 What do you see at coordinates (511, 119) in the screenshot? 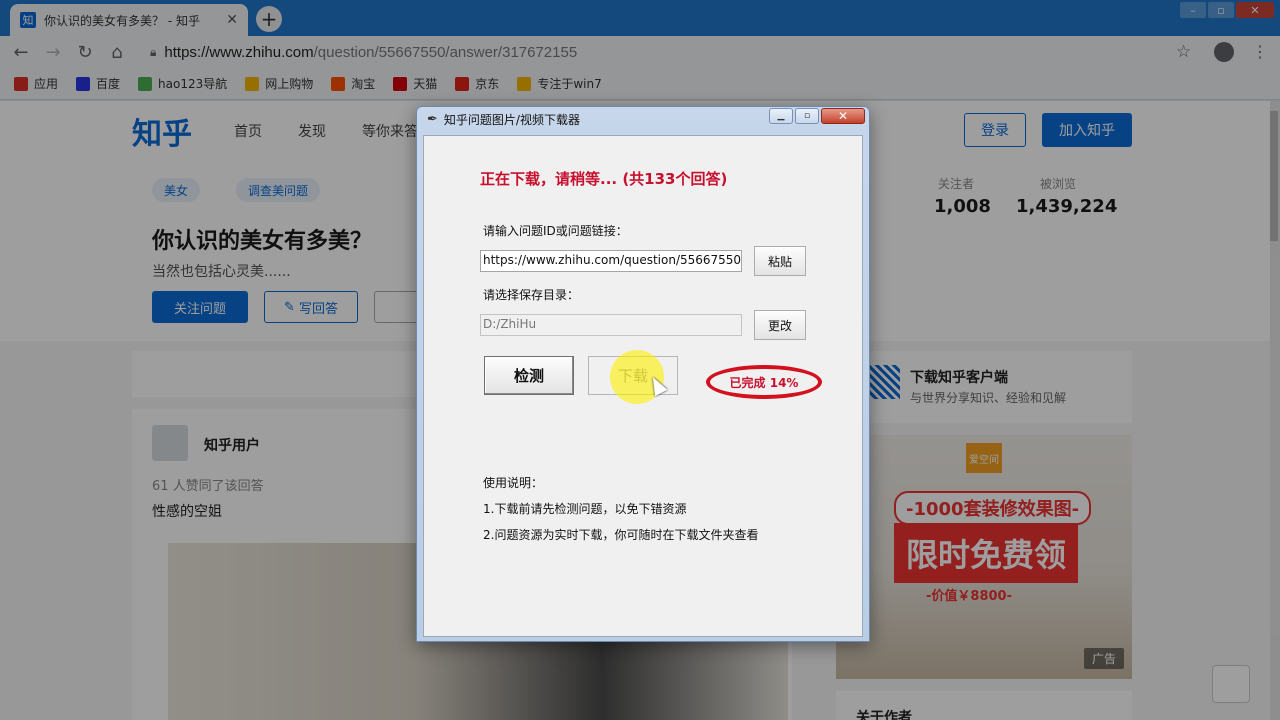
I see `dialog-title: 知乎问题图片/视频下载器` at bounding box center [511, 119].